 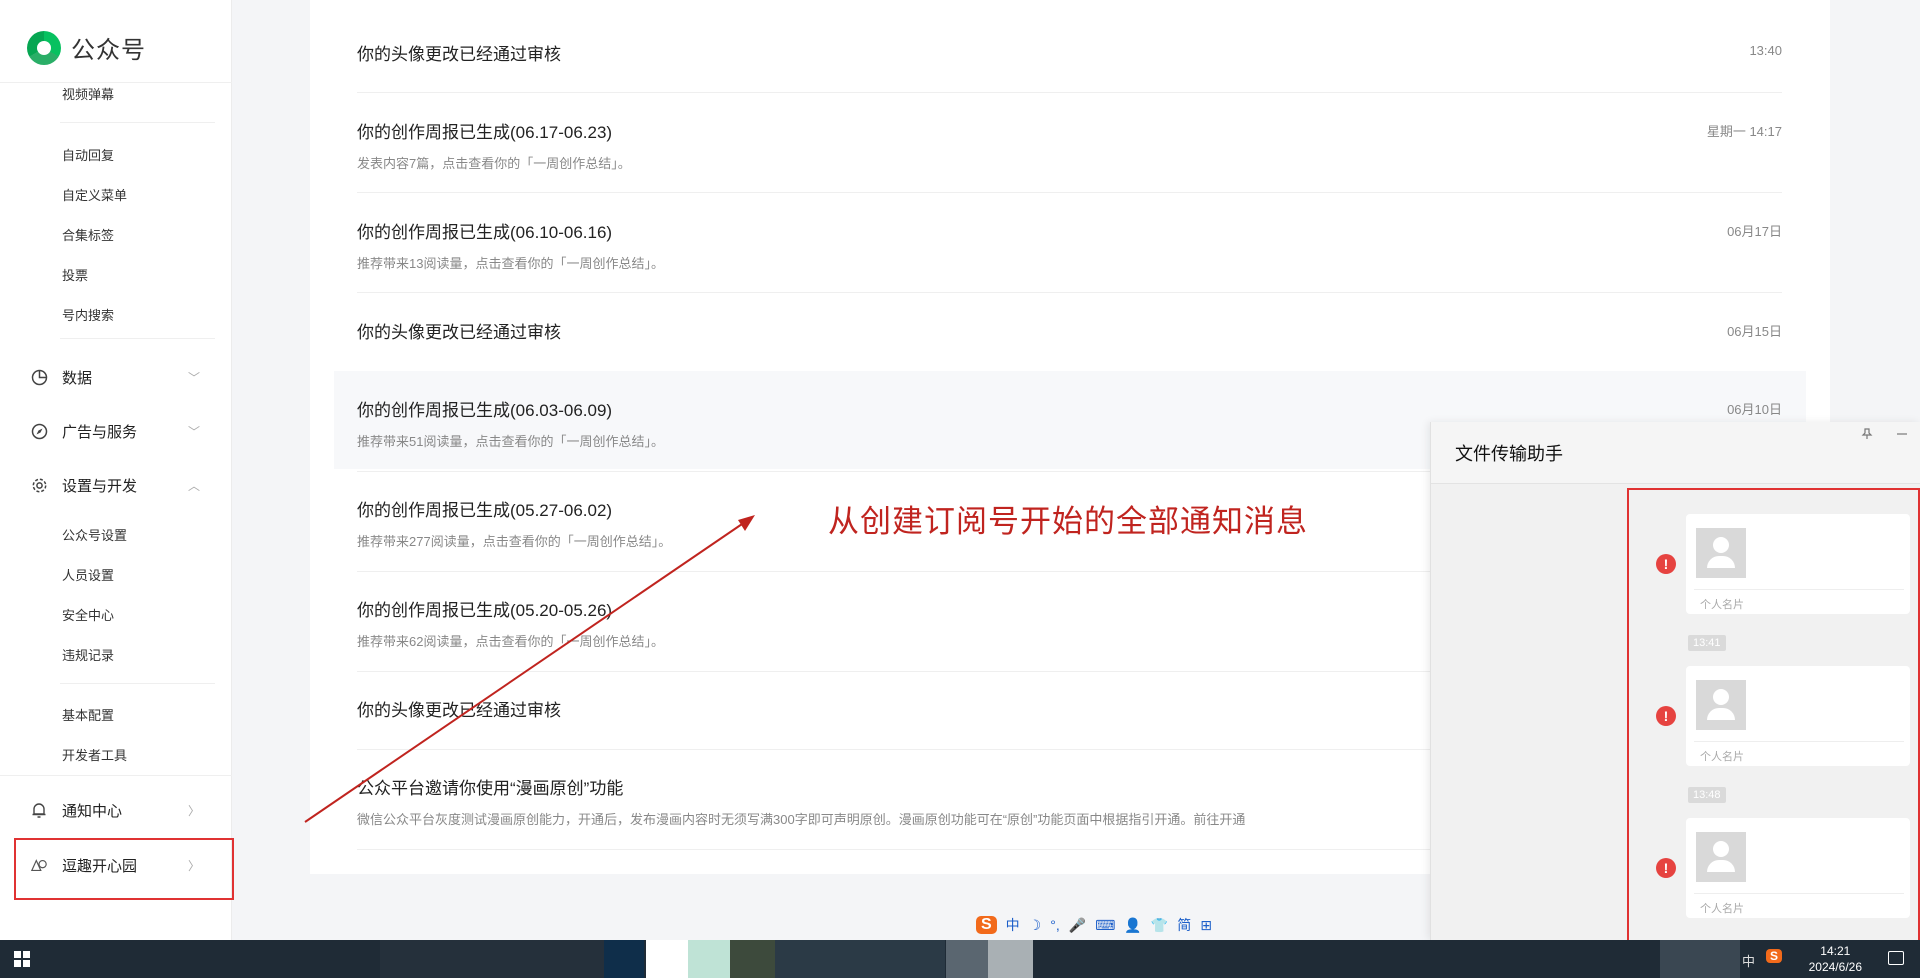 What do you see at coordinates (1184, 925) in the screenshot?
I see `simplified-toggle: 简` at bounding box center [1184, 925].